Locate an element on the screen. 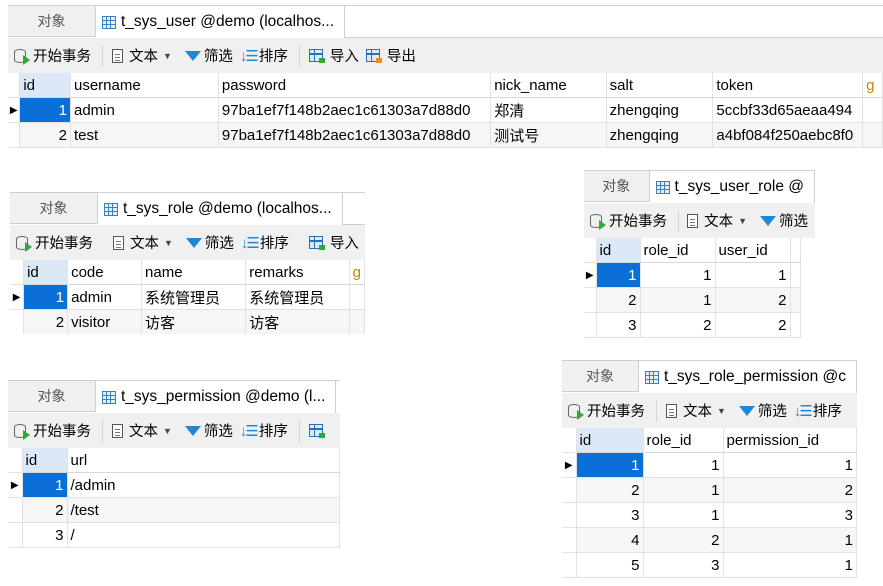  column-header: url is located at coordinates (203, 460).